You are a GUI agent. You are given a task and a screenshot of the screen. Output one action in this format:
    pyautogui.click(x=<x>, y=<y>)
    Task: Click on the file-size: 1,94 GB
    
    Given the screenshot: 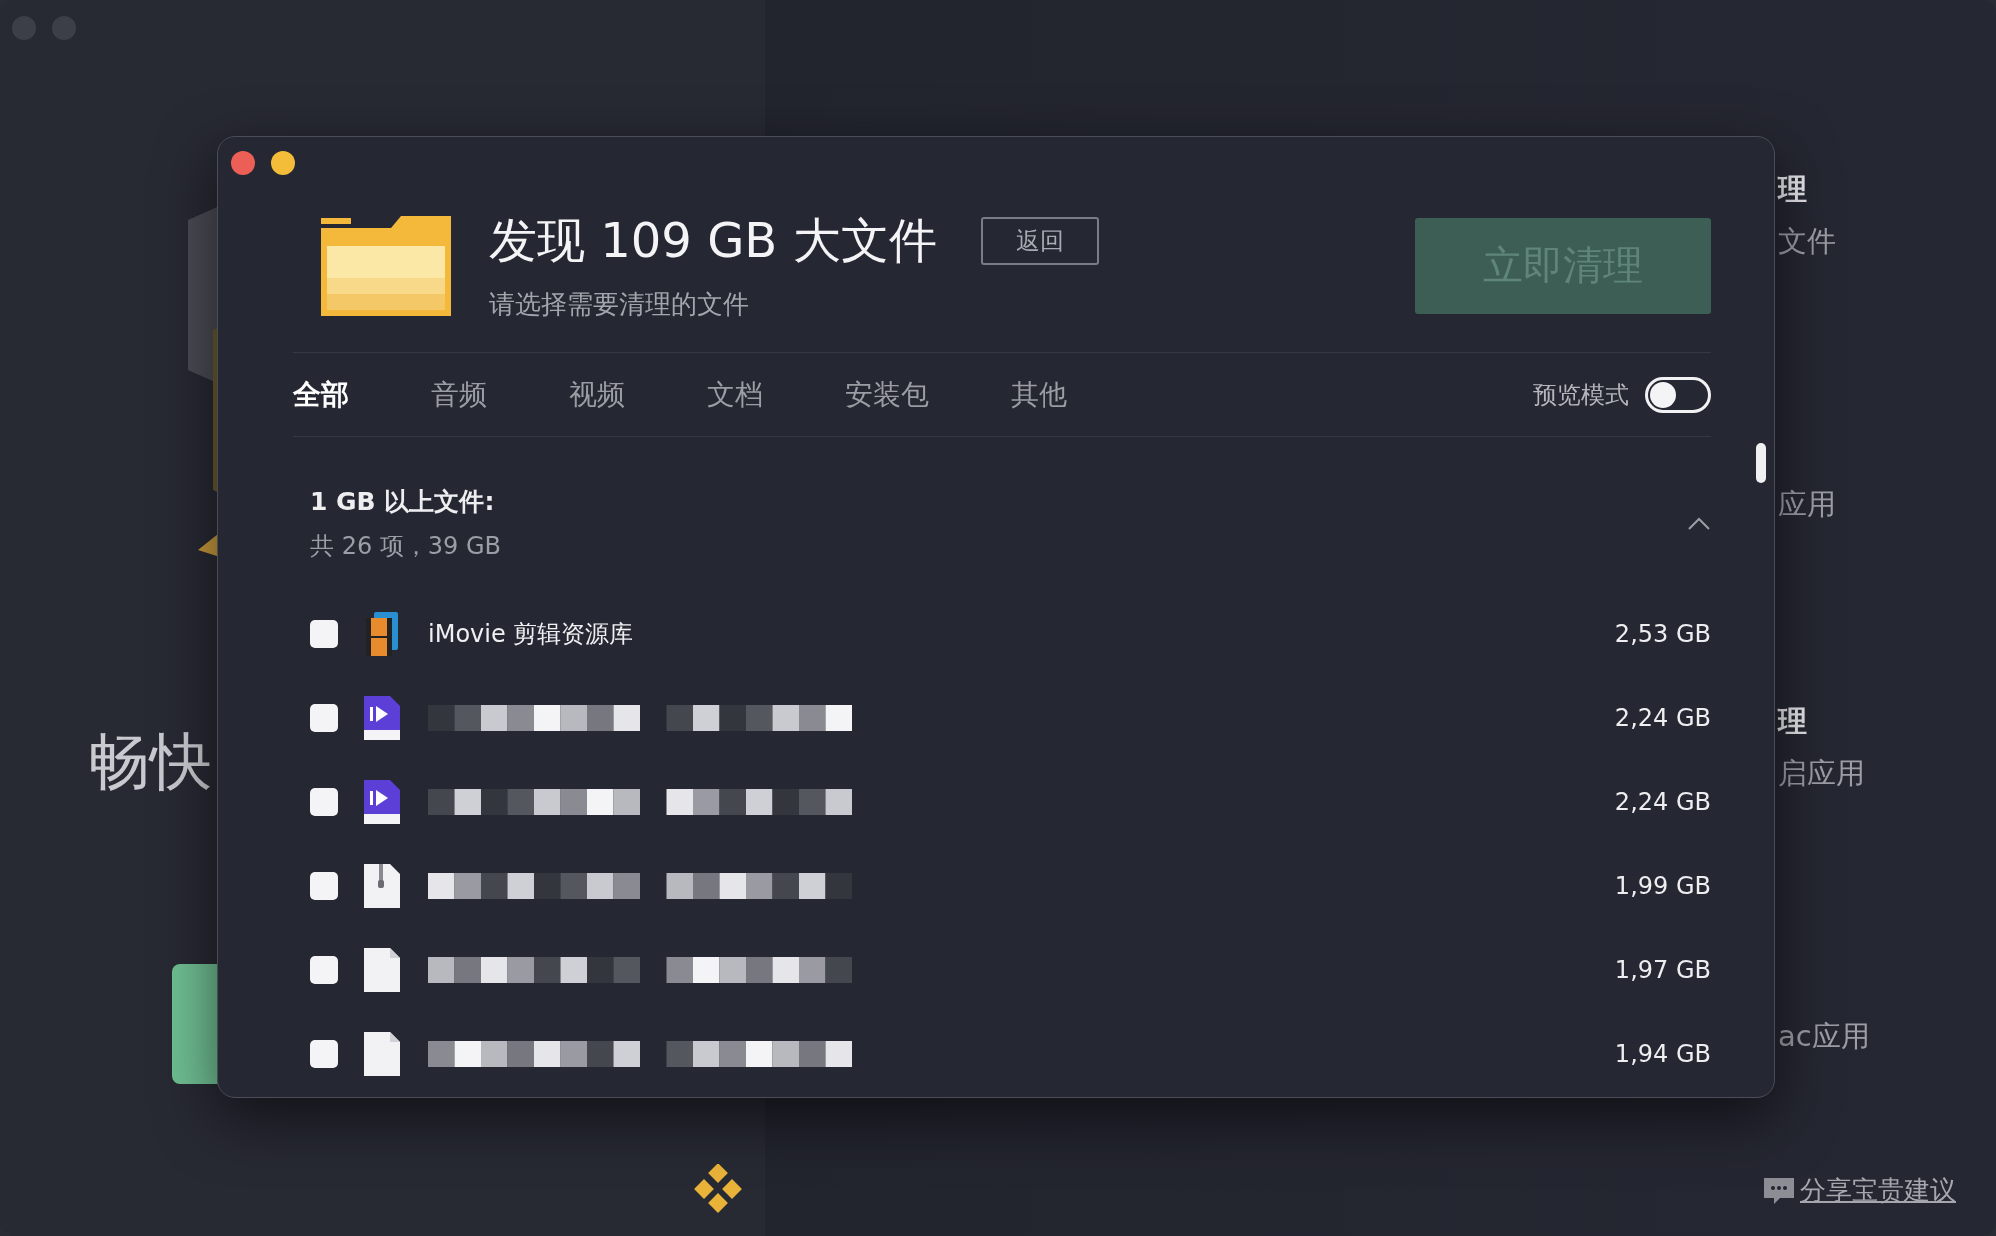 What is the action you would take?
    pyautogui.click(x=1662, y=1054)
    